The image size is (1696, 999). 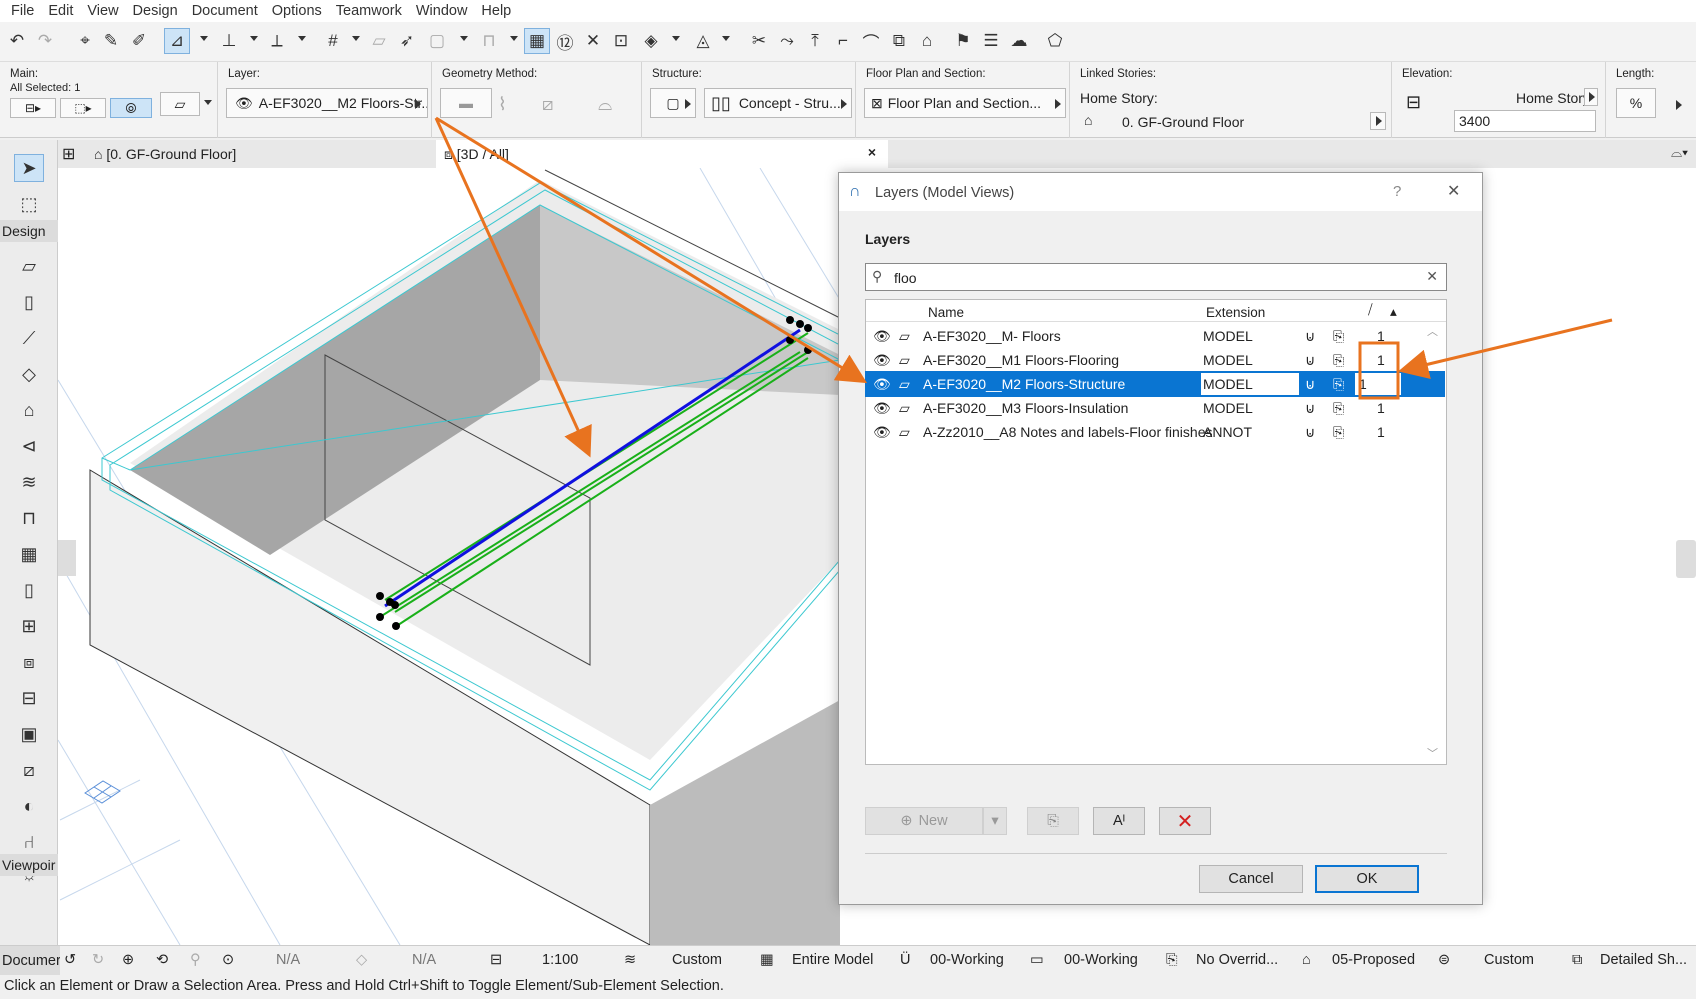 I want to click on dialog-titlebar: ∩ Layers (Model Views) ? ✕, so click(x=1160, y=192).